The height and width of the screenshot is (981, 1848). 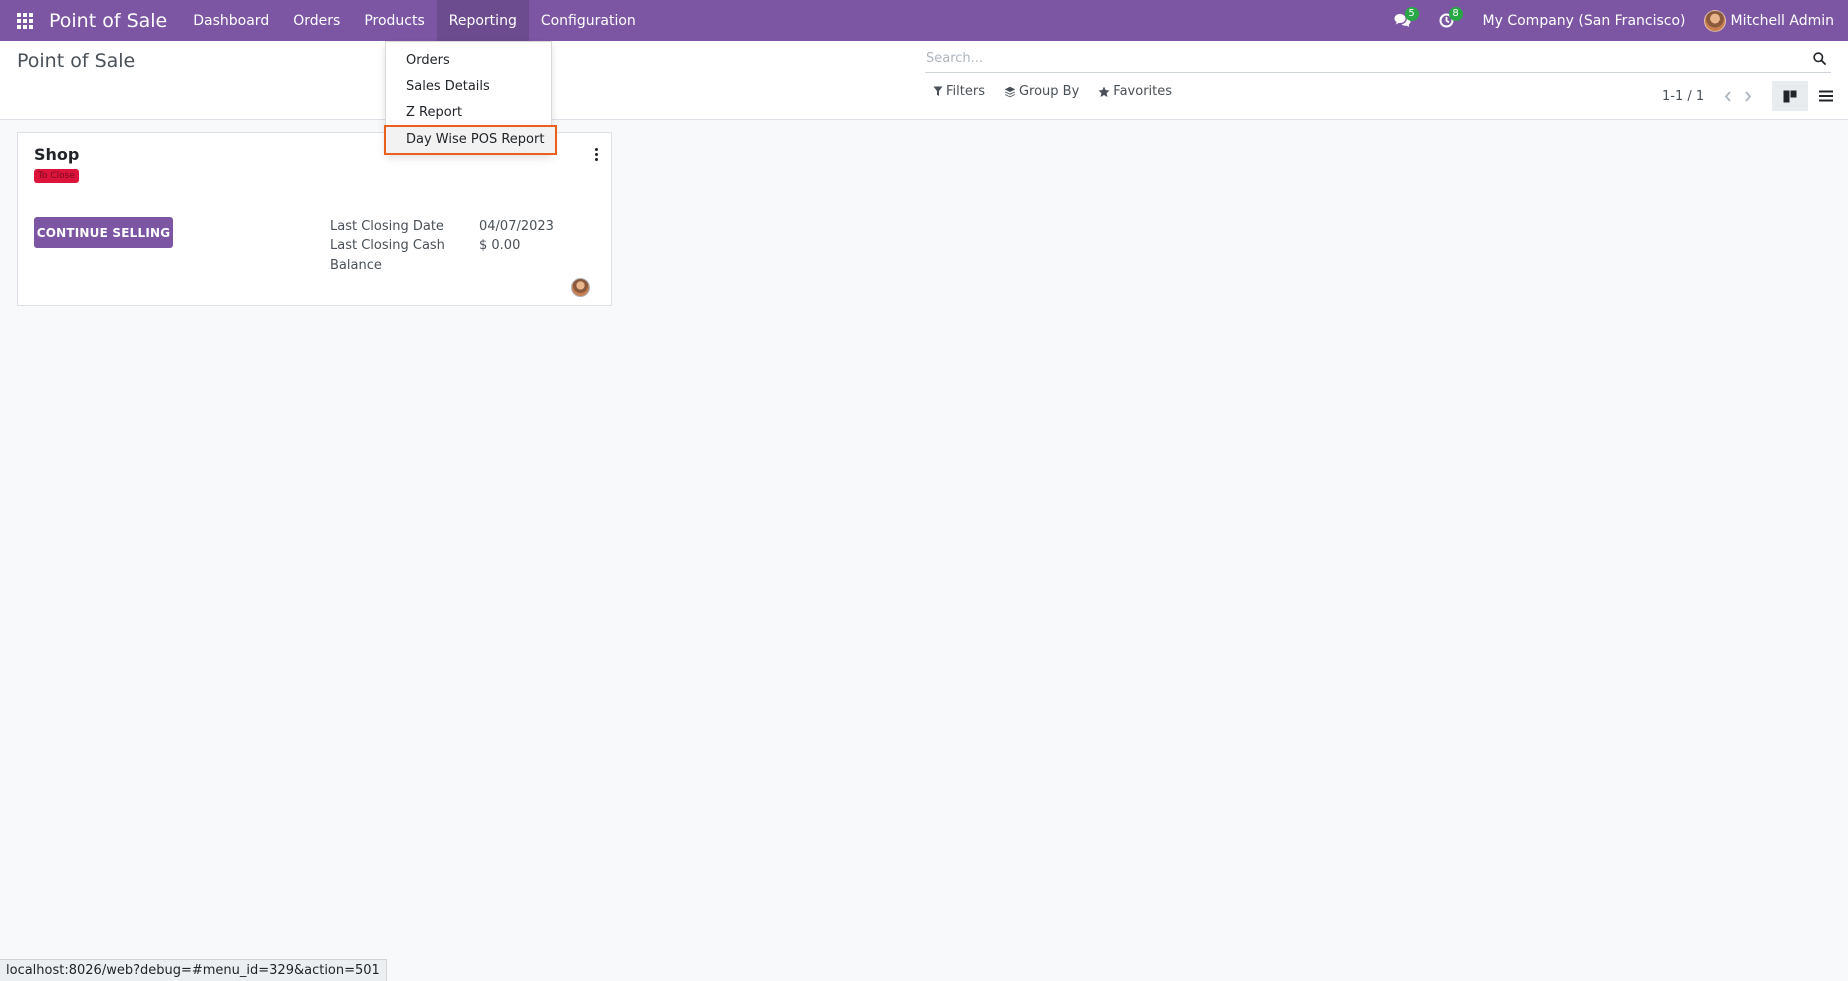 I want to click on pager-next-button, so click(x=1748, y=96).